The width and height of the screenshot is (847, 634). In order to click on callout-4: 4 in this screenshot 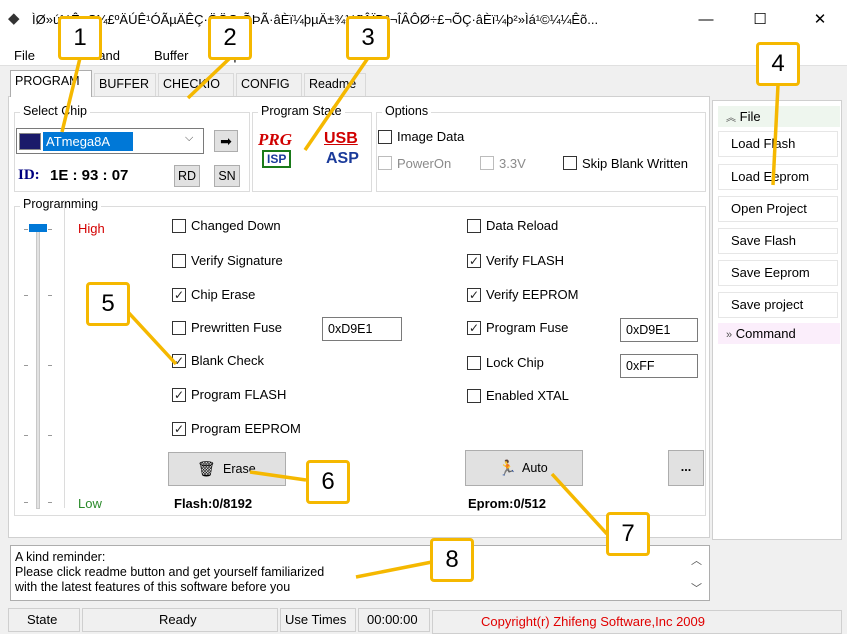, I will do `click(778, 64)`.